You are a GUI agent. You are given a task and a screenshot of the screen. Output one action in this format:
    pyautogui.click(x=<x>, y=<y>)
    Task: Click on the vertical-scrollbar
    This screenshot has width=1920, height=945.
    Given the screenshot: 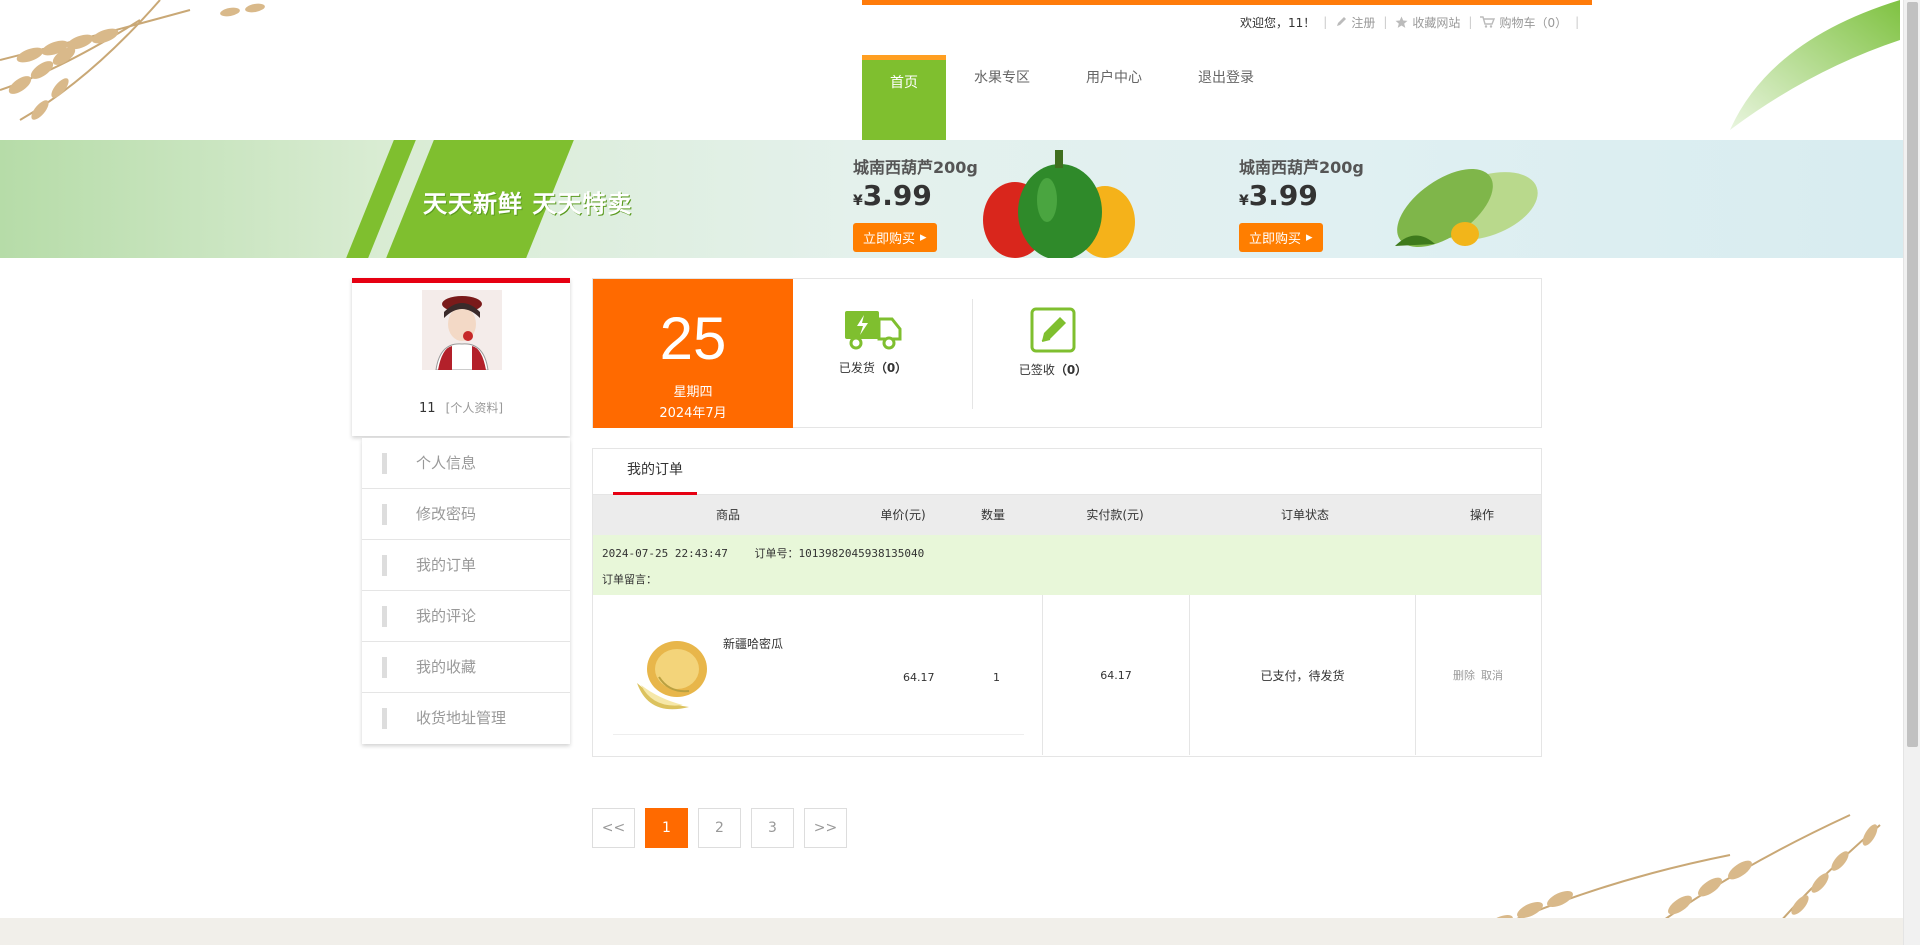 What is the action you would take?
    pyautogui.click(x=1911, y=472)
    